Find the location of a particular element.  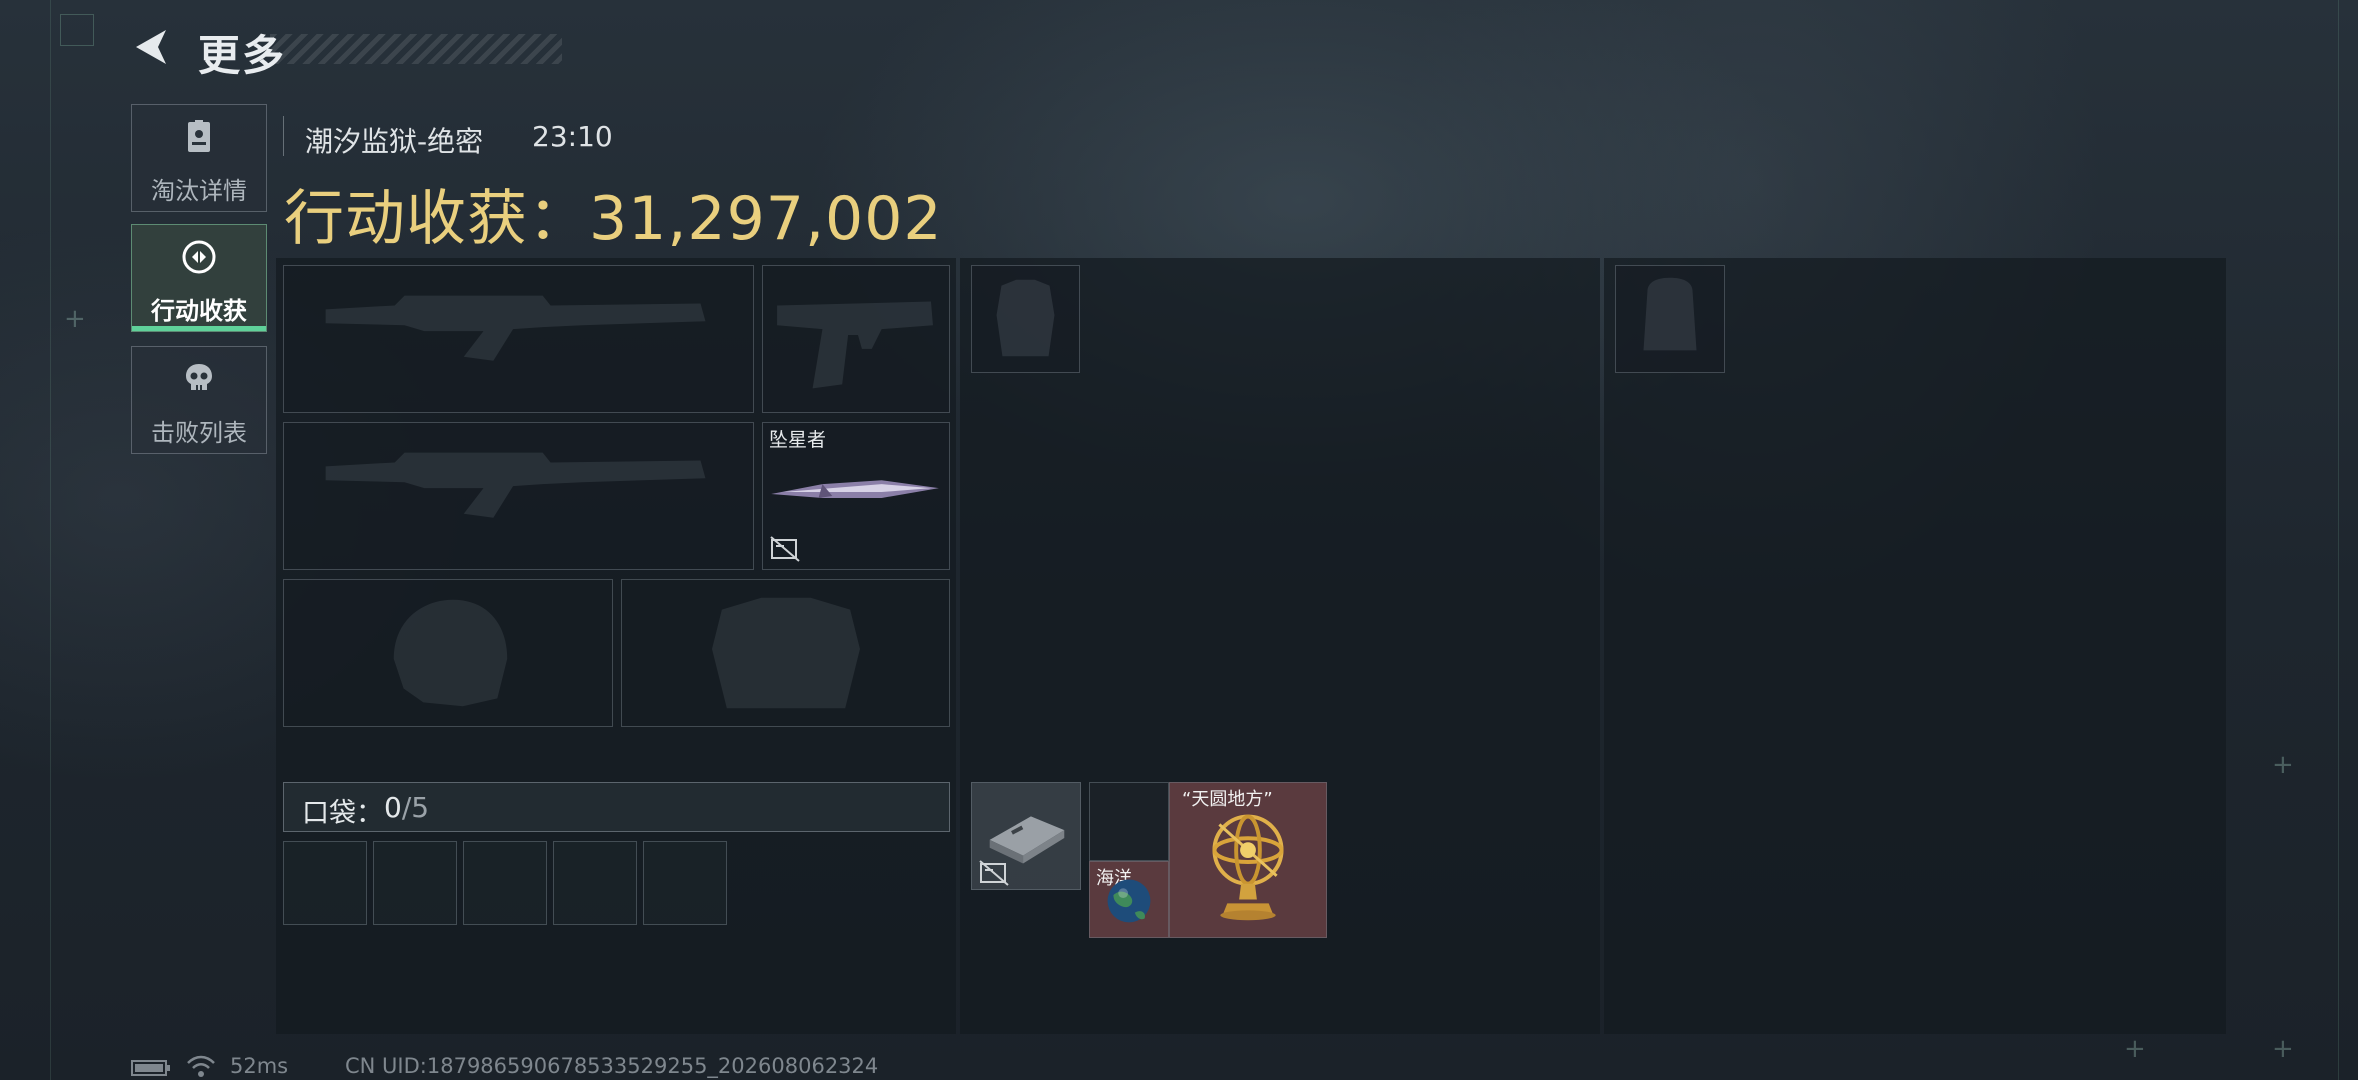

id-card-icon is located at coordinates (199, 136).